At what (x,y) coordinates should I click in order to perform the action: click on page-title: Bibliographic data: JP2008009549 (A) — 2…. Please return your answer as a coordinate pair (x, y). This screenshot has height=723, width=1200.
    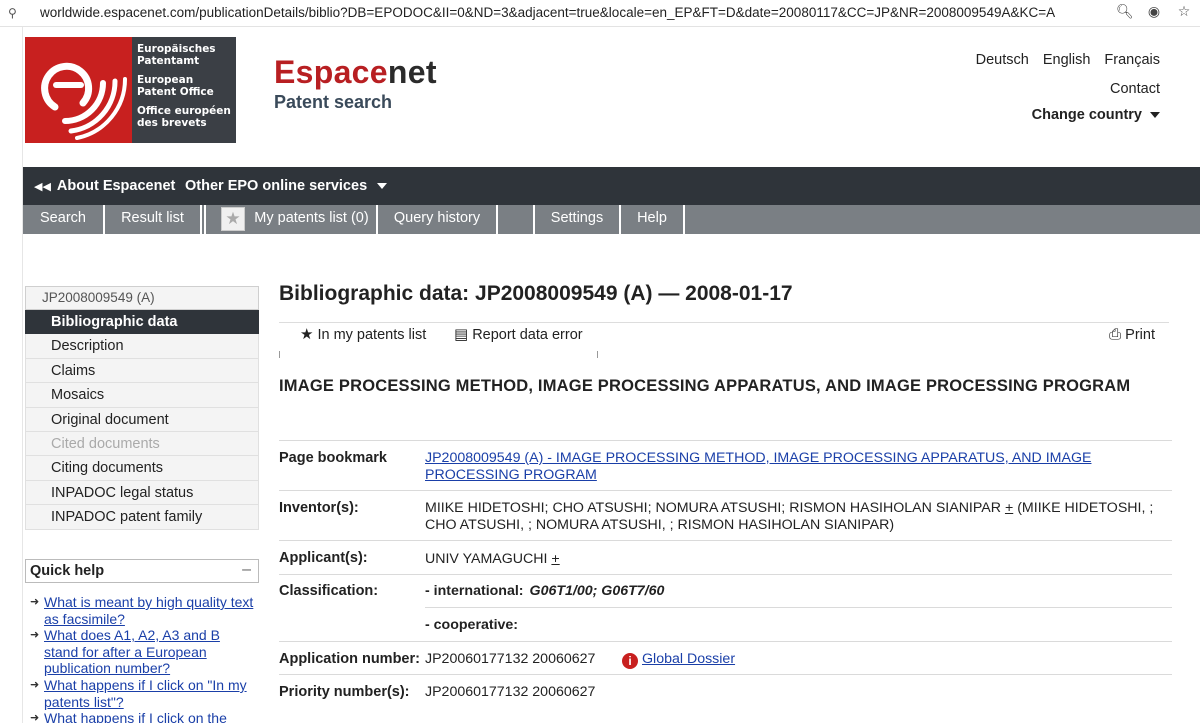
    Looking at the image, I should click on (536, 293).